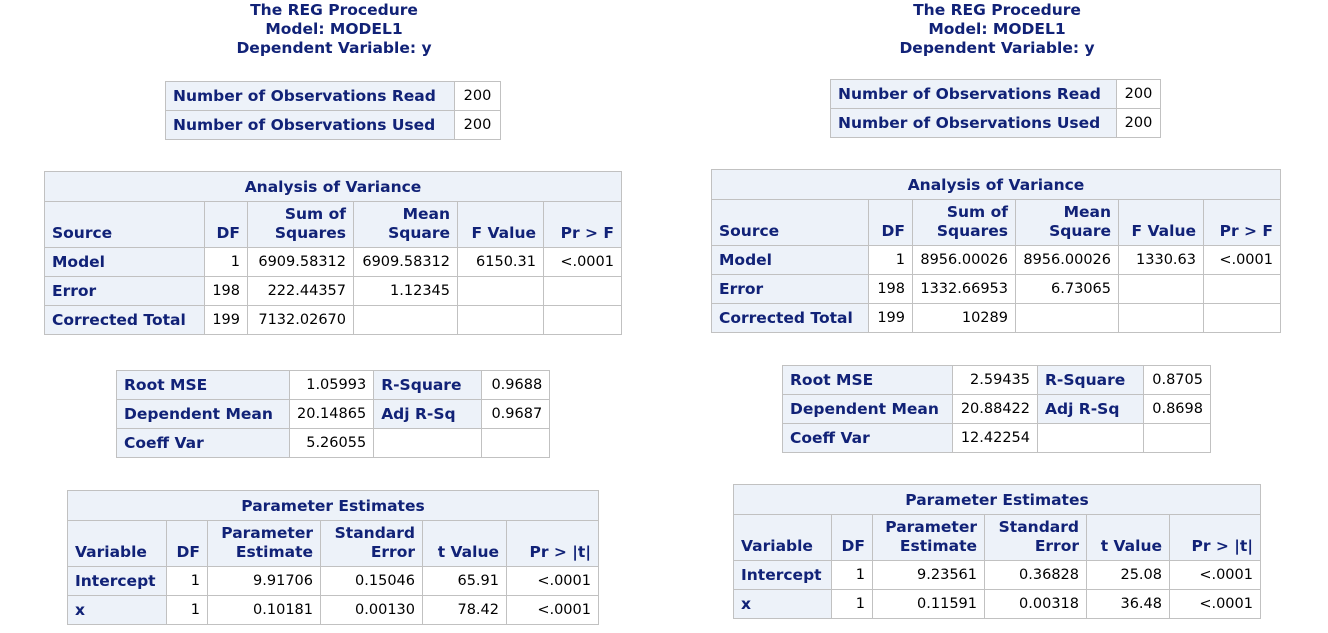 This screenshot has height=633, width=1328. I want to click on table-row: Dependent Mean 20.14865 Adj R-Sq 0.9687, so click(333, 414).